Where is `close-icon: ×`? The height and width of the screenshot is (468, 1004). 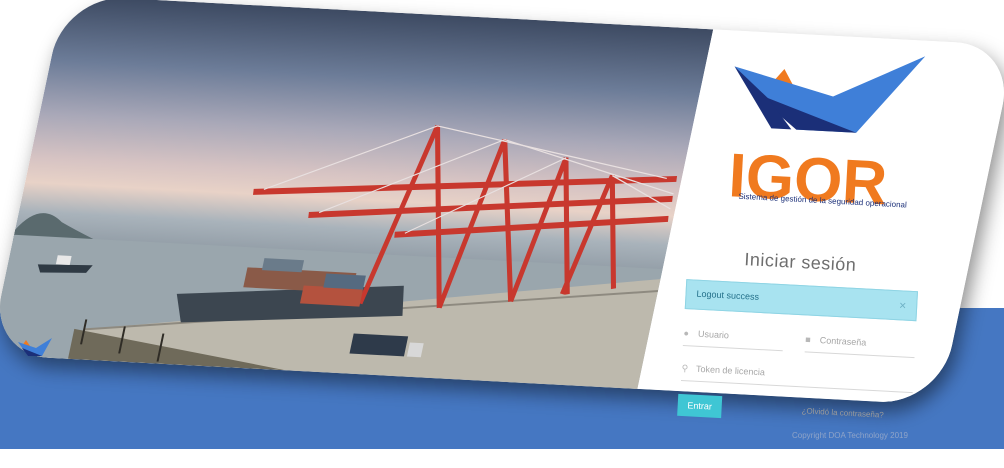 close-icon: × is located at coordinates (903, 305).